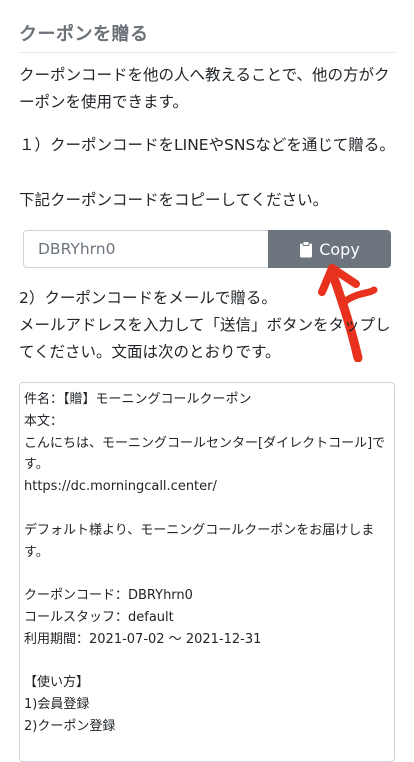 The height and width of the screenshot is (762, 414). What do you see at coordinates (207, 145) in the screenshot?
I see `step1-line1: １）クーポンコードをLINEやSNSなどを通じて贈る。` at bounding box center [207, 145].